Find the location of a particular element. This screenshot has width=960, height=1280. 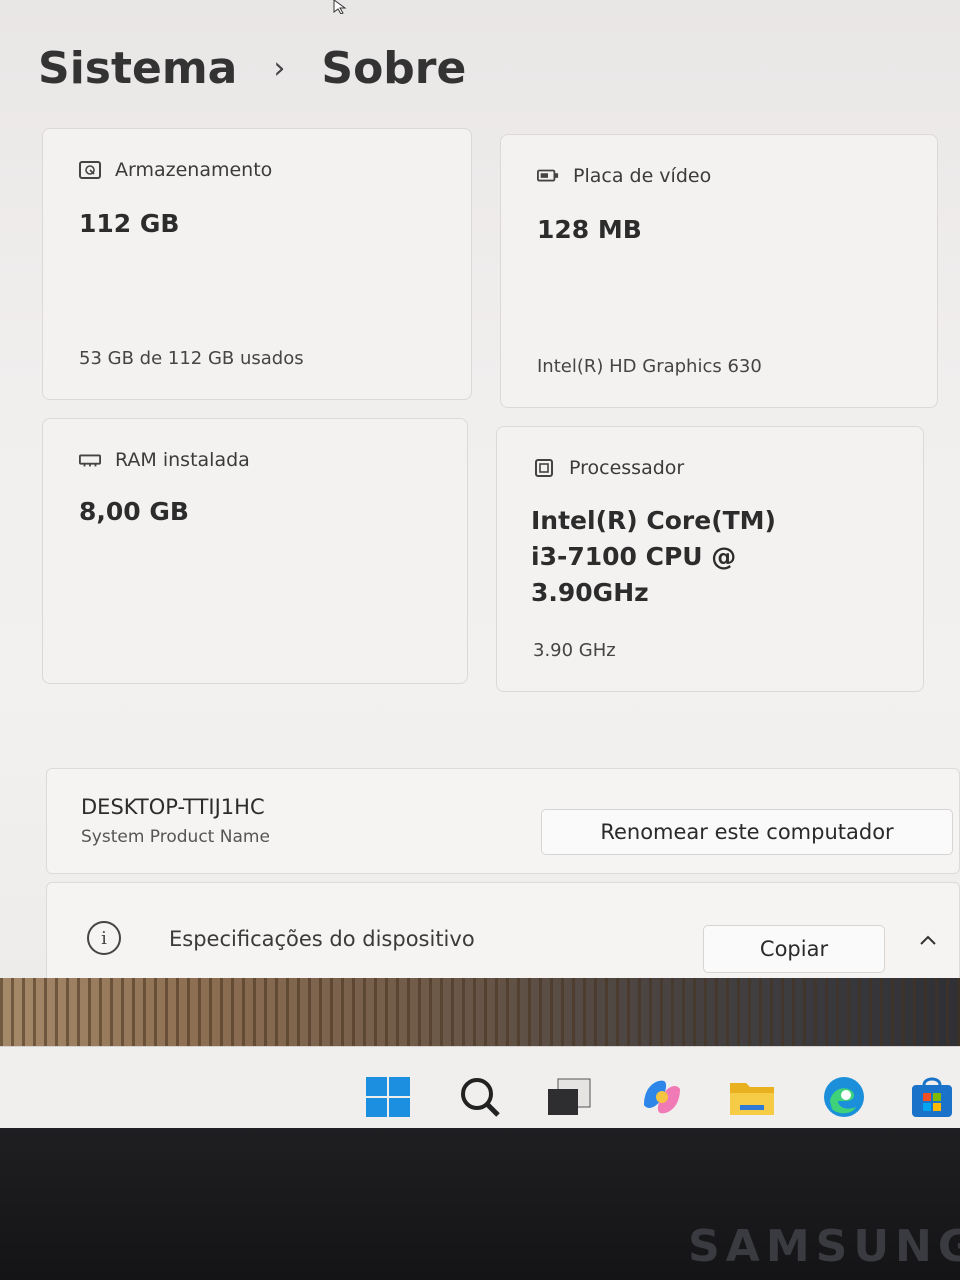

cpu-label: Processador is located at coordinates (627, 468).